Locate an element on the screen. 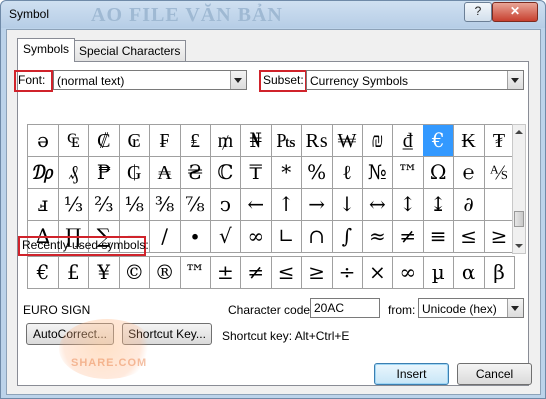  symbol-cell: ∩ is located at coordinates (317, 237).